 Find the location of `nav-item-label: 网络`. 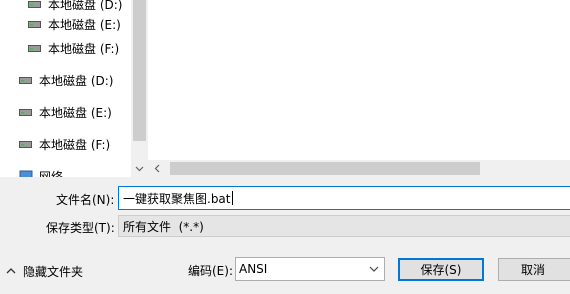

nav-item-label: 网络 is located at coordinates (51, 173).